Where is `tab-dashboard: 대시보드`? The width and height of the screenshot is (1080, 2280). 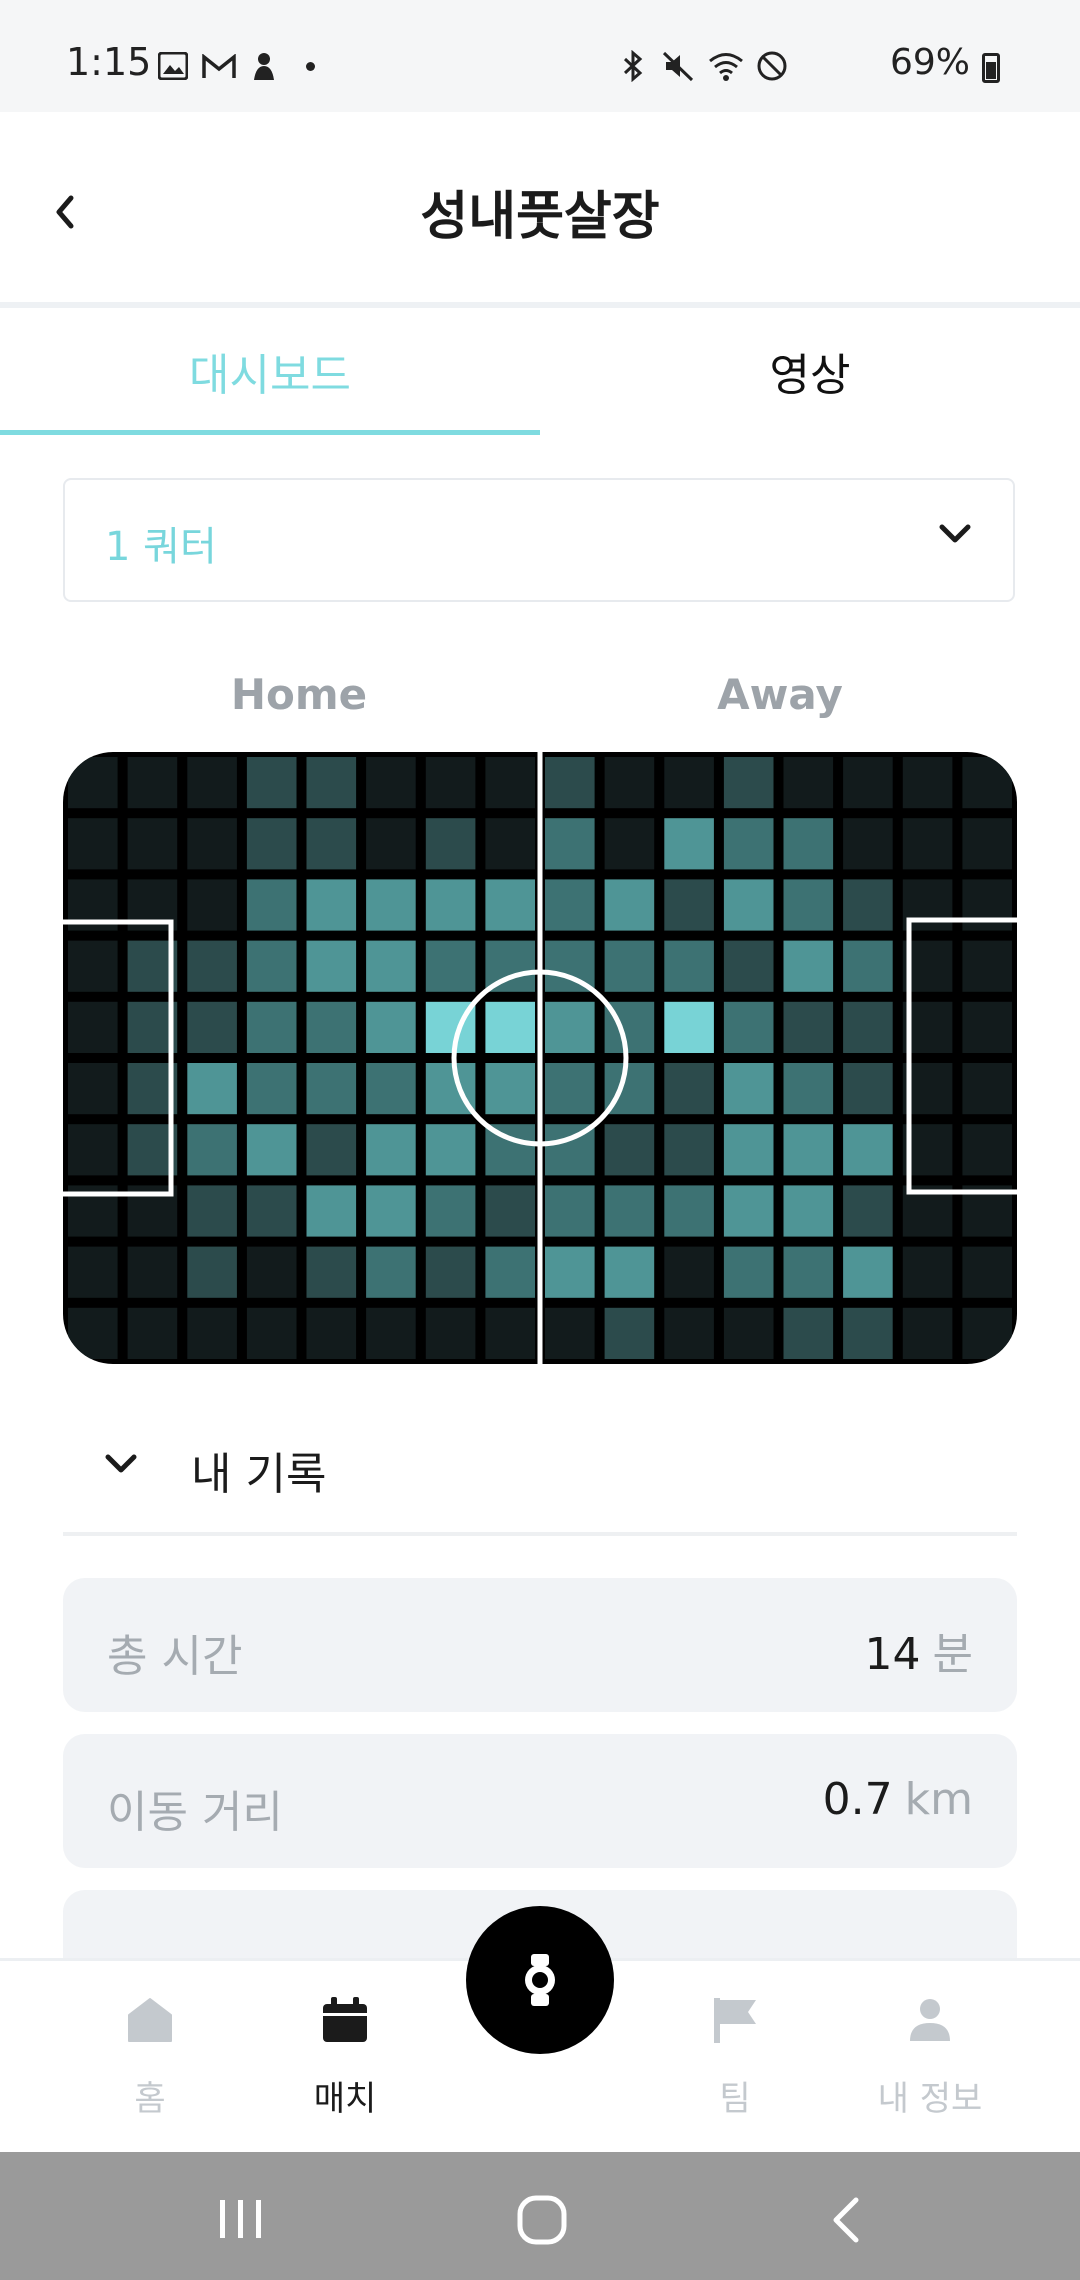 tab-dashboard: 대시보드 is located at coordinates (270, 371).